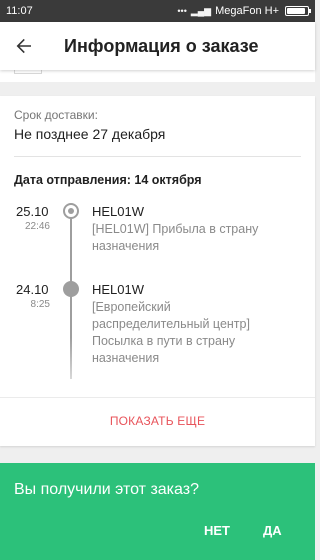 This screenshot has height=560, width=320. Describe the element at coordinates (157, 156) in the screenshot. I see `divider` at that location.